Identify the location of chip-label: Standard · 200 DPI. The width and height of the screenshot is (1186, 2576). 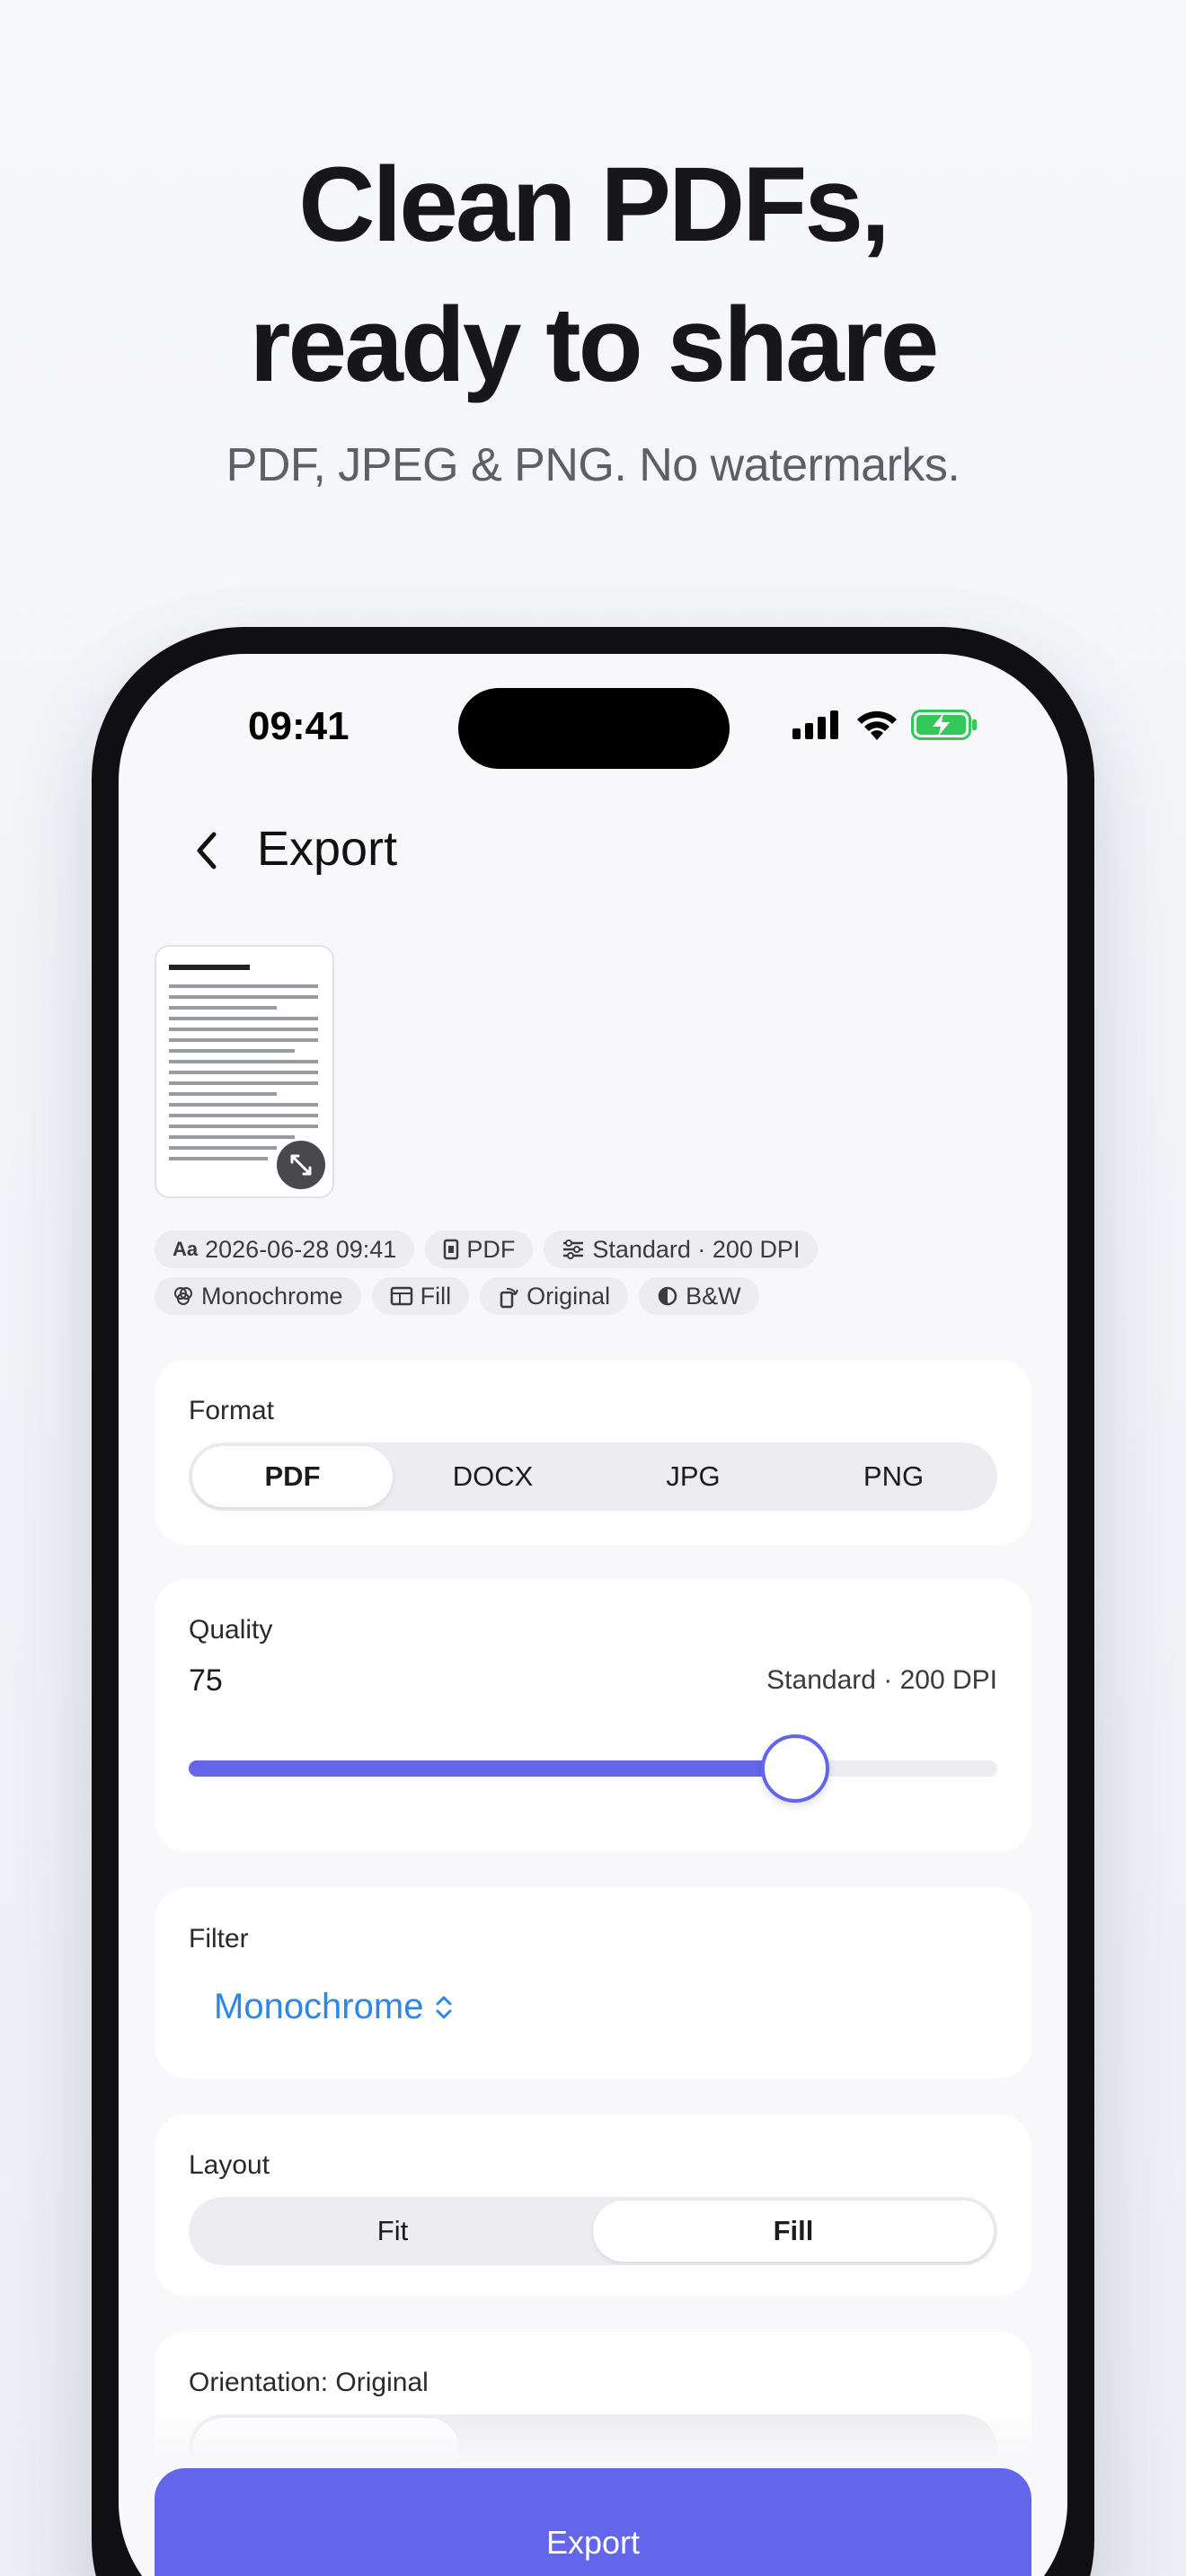
(696, 1249).